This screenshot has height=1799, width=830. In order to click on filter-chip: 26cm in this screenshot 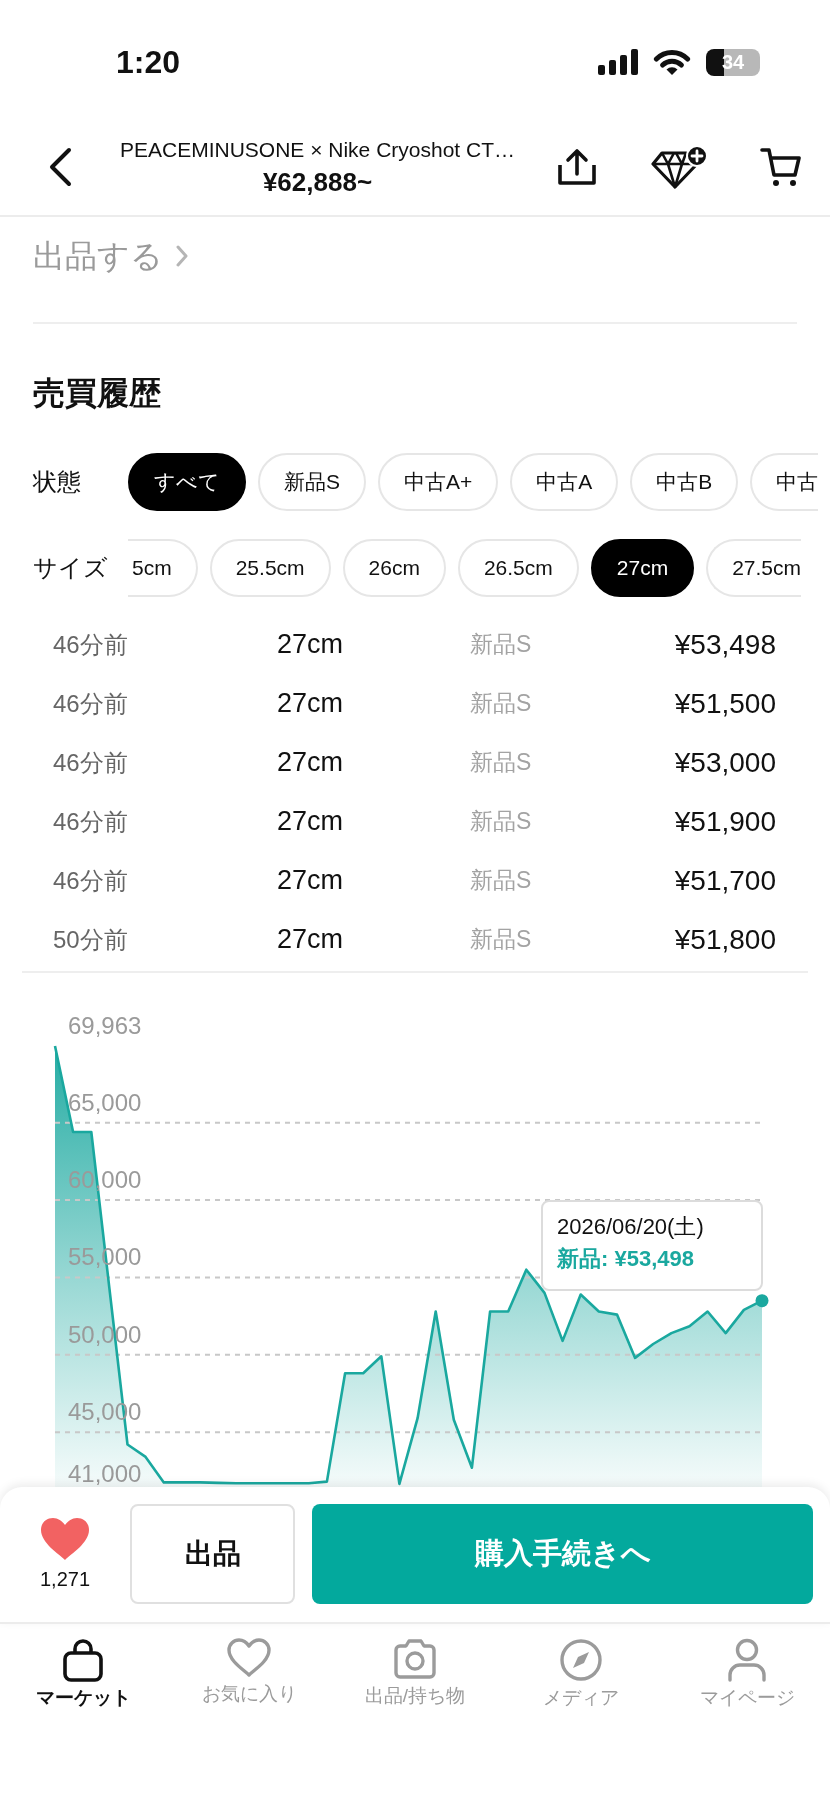, I will do `click(394, 568)`.